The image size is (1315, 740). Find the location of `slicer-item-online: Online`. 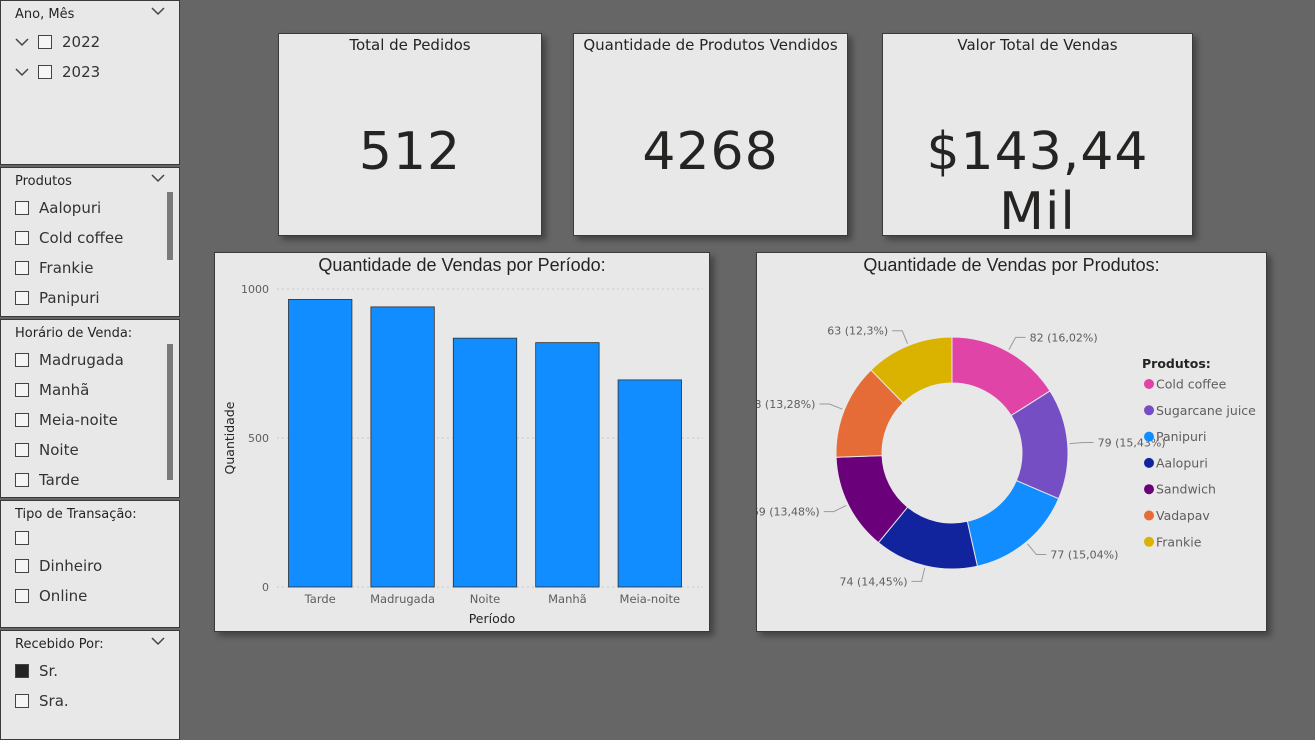

slicer-item-online: Online is located at coordinates (51, 596).